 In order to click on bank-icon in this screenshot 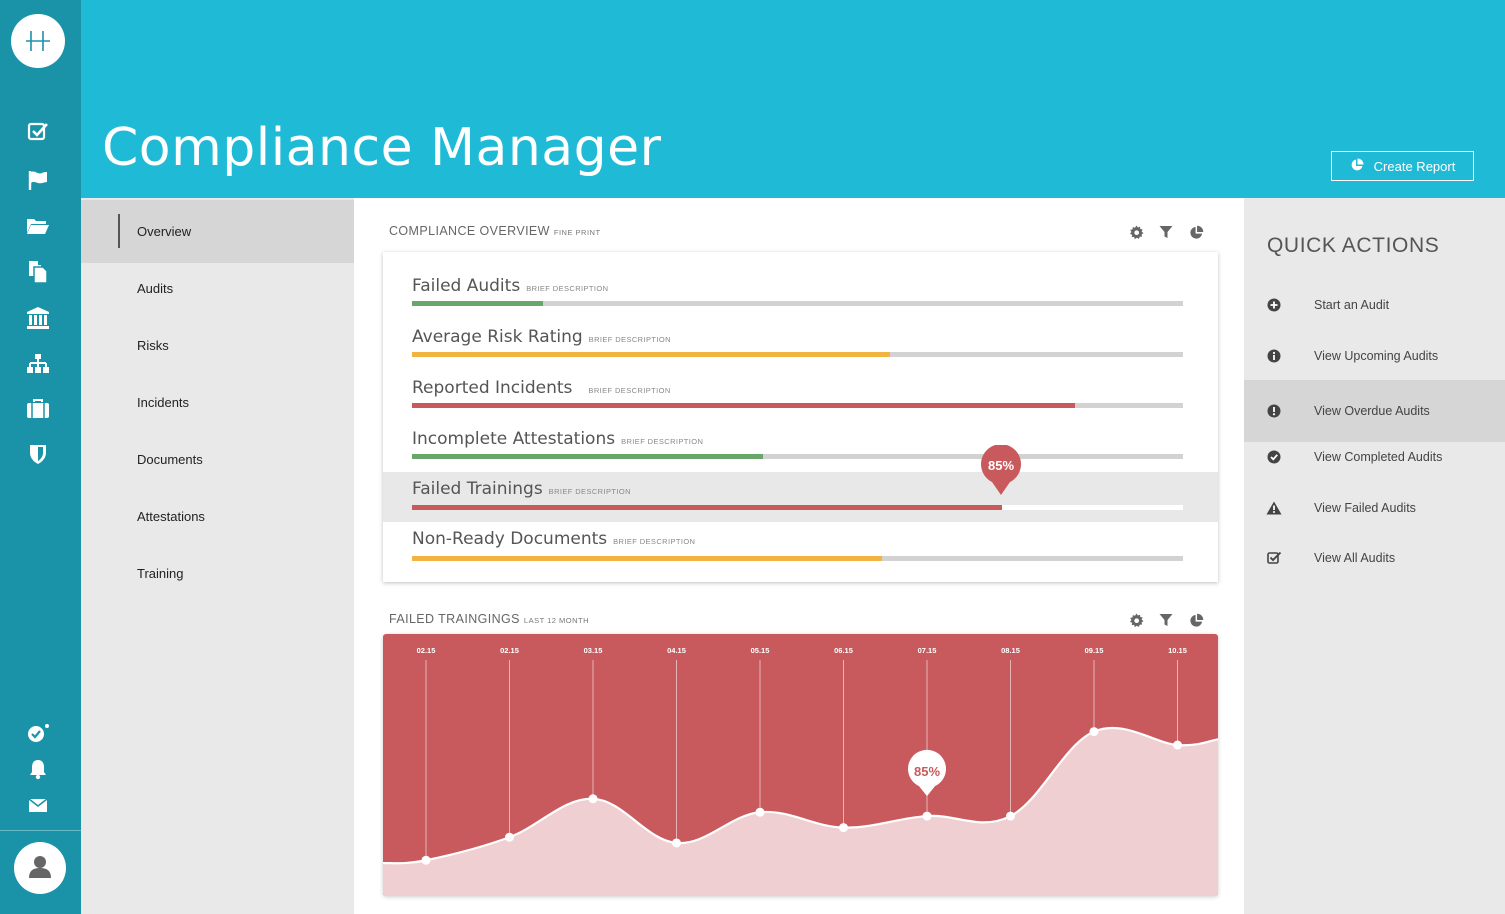, I will do `click(38, 318)`.